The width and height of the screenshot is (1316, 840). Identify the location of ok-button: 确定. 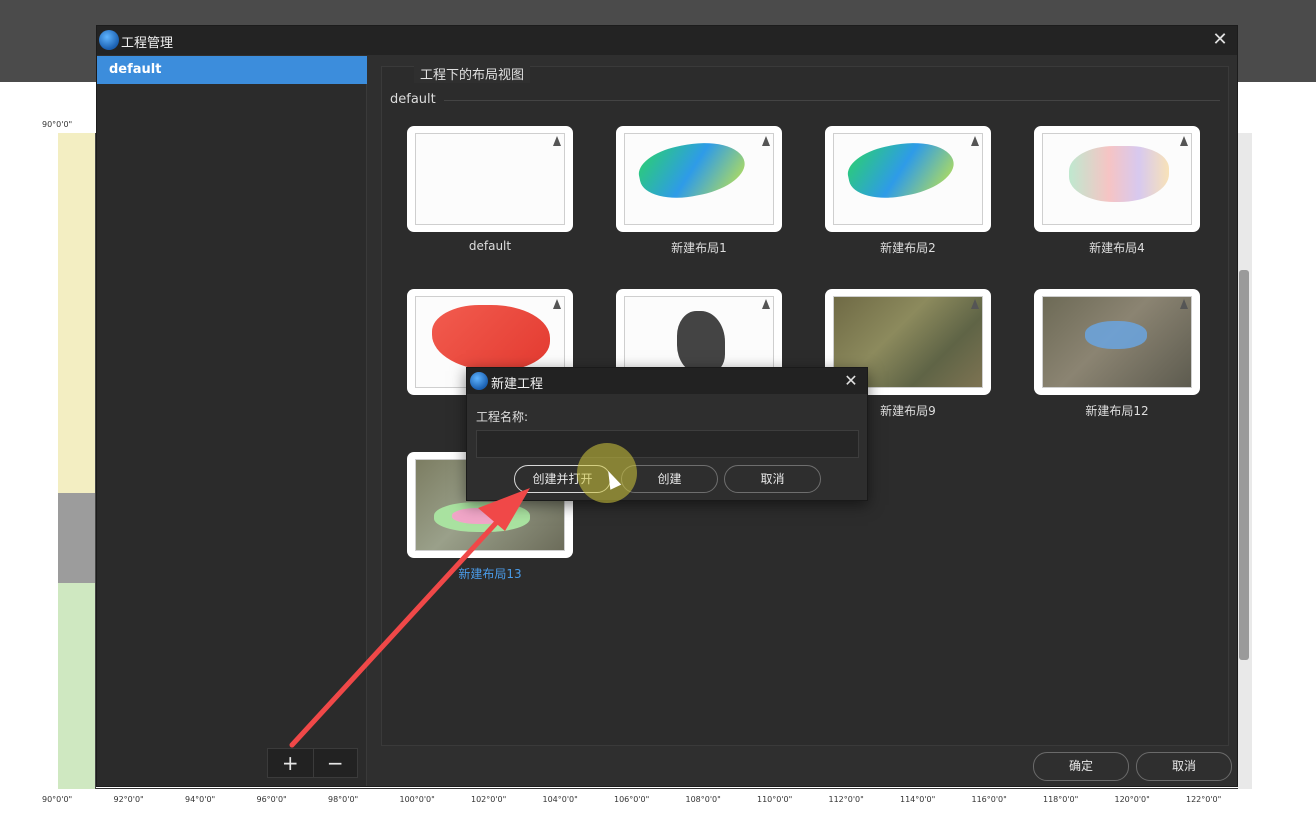
(1081, 766).